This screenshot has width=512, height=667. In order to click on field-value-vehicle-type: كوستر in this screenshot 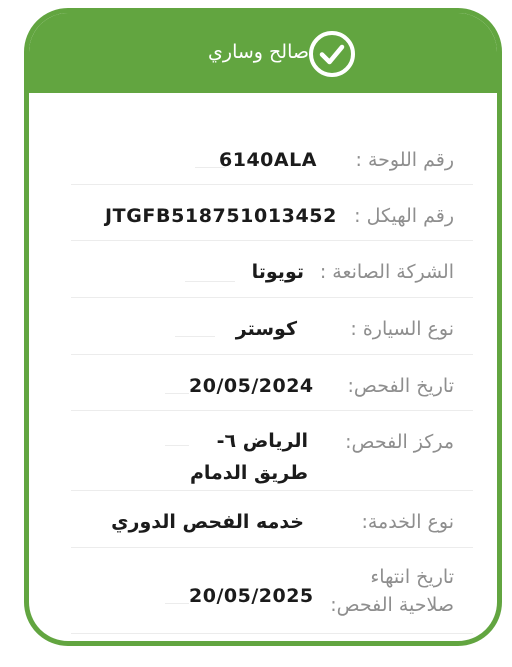, I will do `click(266, 329)`.